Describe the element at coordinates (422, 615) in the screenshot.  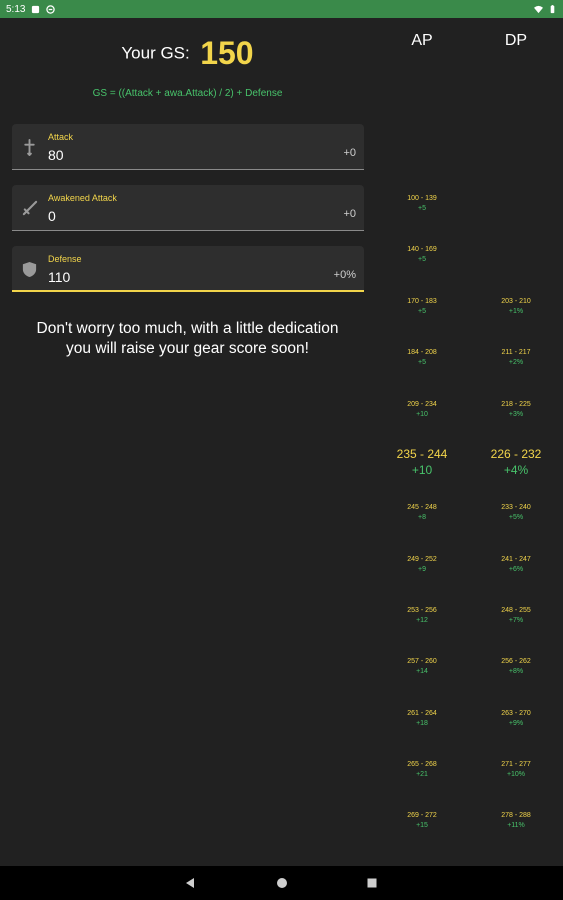
I see `ap-bracket-8: 253 - 256 +12` at that location.